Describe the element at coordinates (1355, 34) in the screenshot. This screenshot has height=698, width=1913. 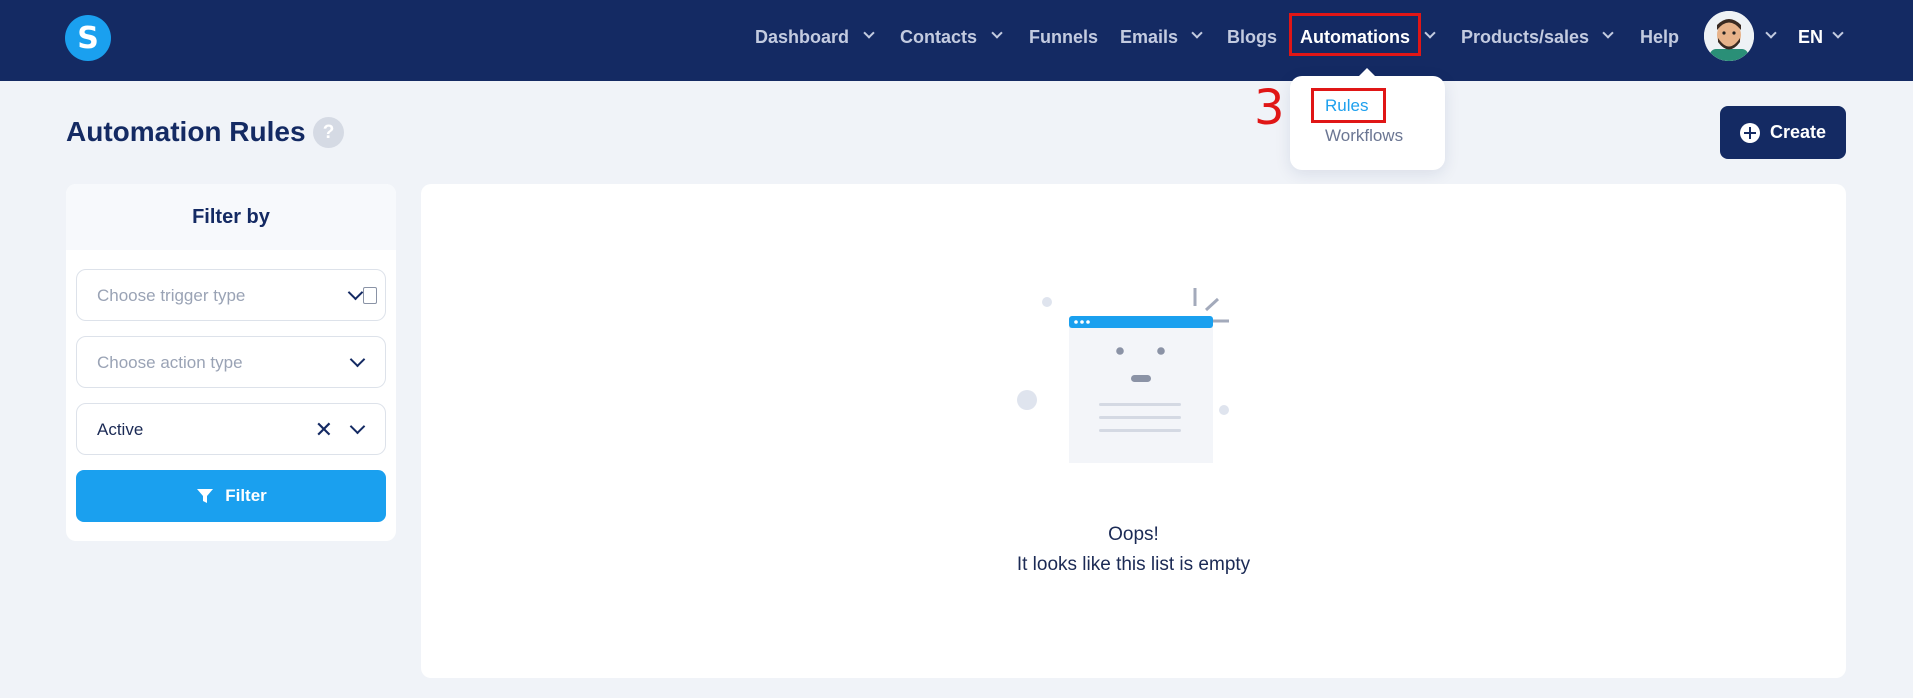
I see `highlight-automations` at that location.